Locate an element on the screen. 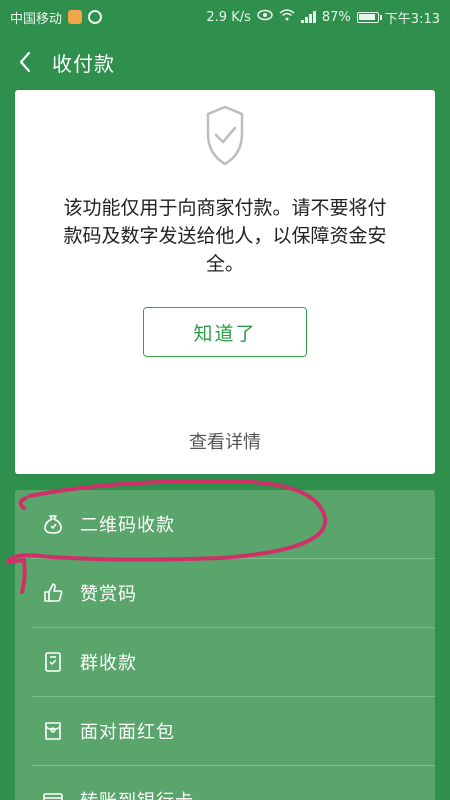  eye-icon is located at coordinates (265, 17).